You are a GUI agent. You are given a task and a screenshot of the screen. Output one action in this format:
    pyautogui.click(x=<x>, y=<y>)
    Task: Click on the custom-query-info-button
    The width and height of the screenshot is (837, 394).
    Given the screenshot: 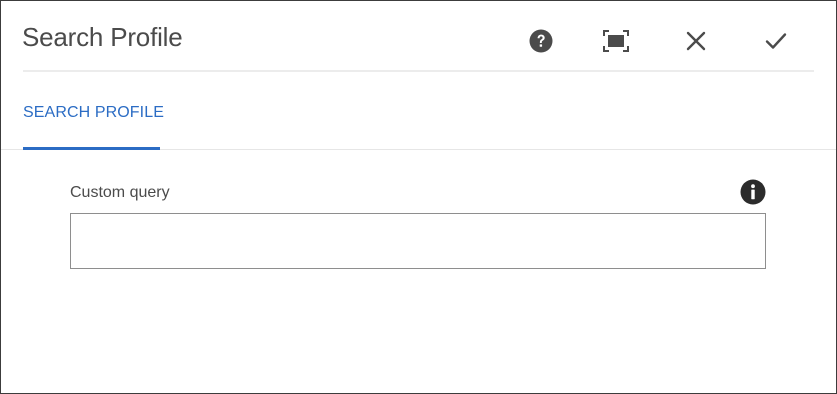 What is the action you would take?
    pyautogui.click(x=753, y=192)
    